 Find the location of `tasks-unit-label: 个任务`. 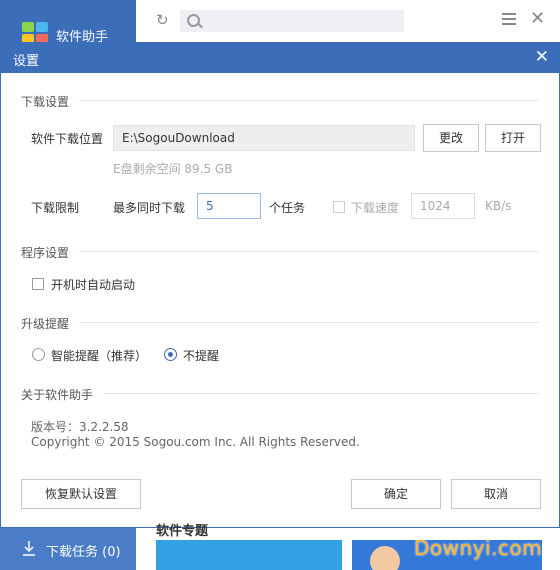

tasks-unit-label: 个任务 is located at coordinates (287, 208).